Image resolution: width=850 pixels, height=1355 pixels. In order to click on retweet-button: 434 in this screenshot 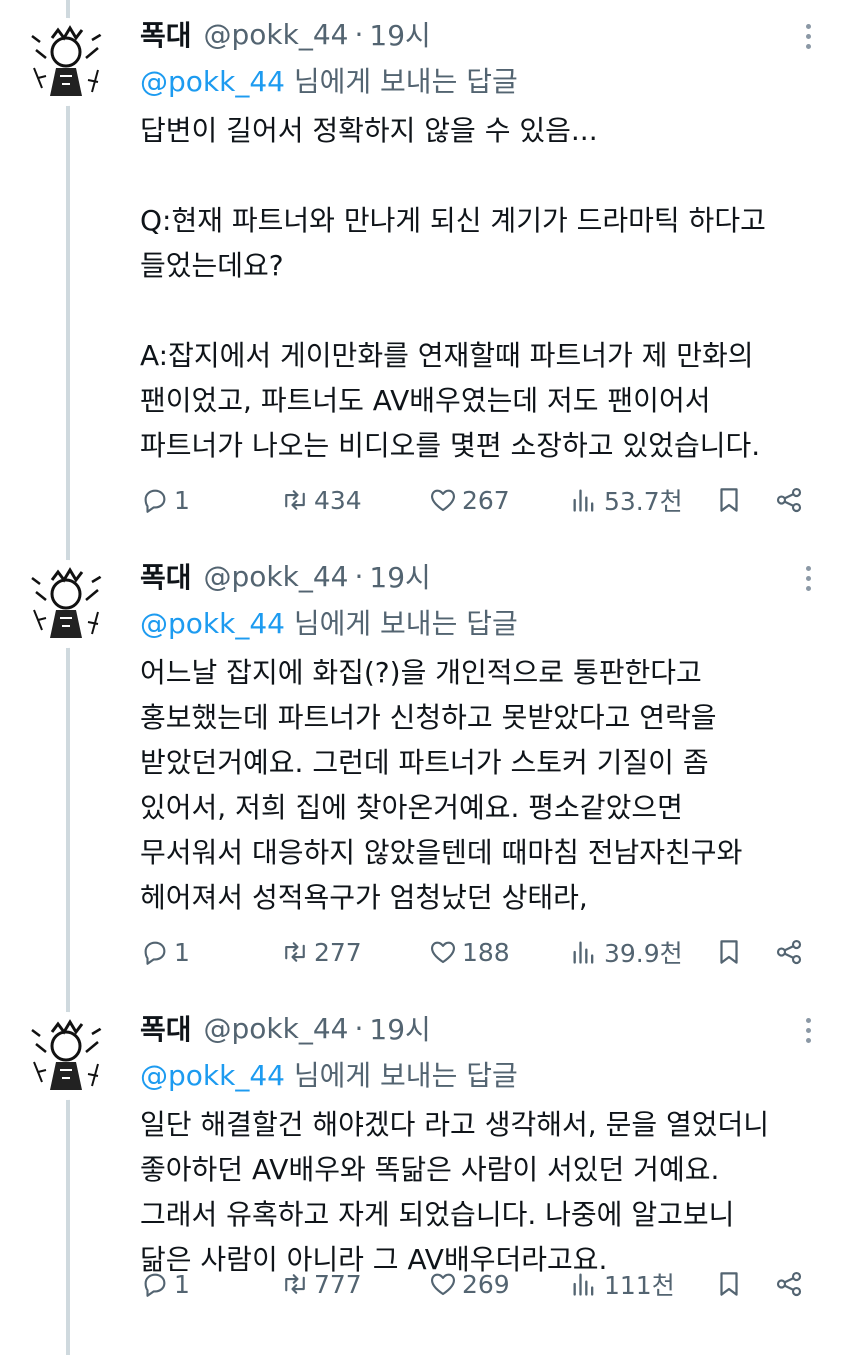, I will do `click(321, 500)`.